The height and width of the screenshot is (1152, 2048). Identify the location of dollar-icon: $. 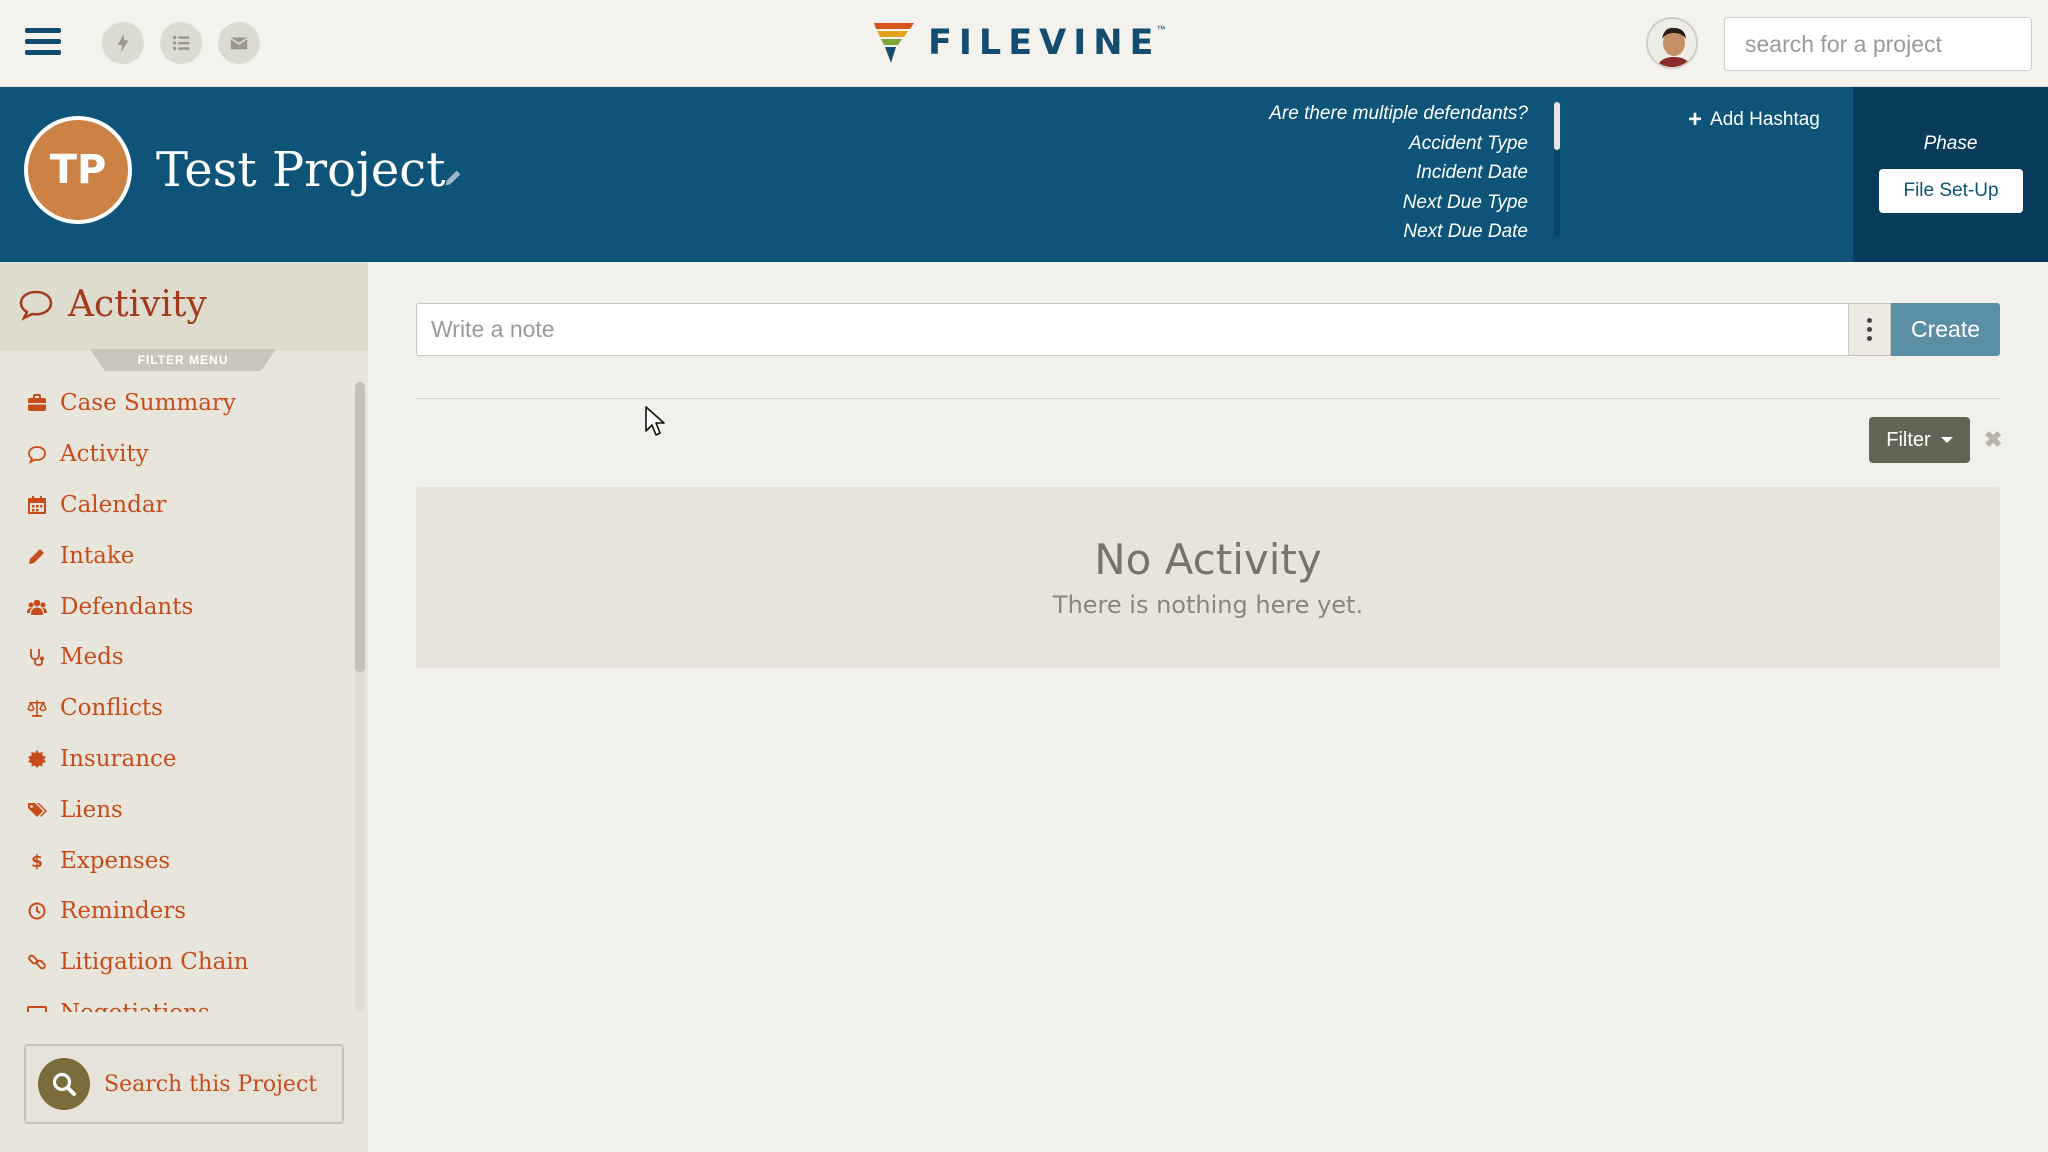
(37, 861).